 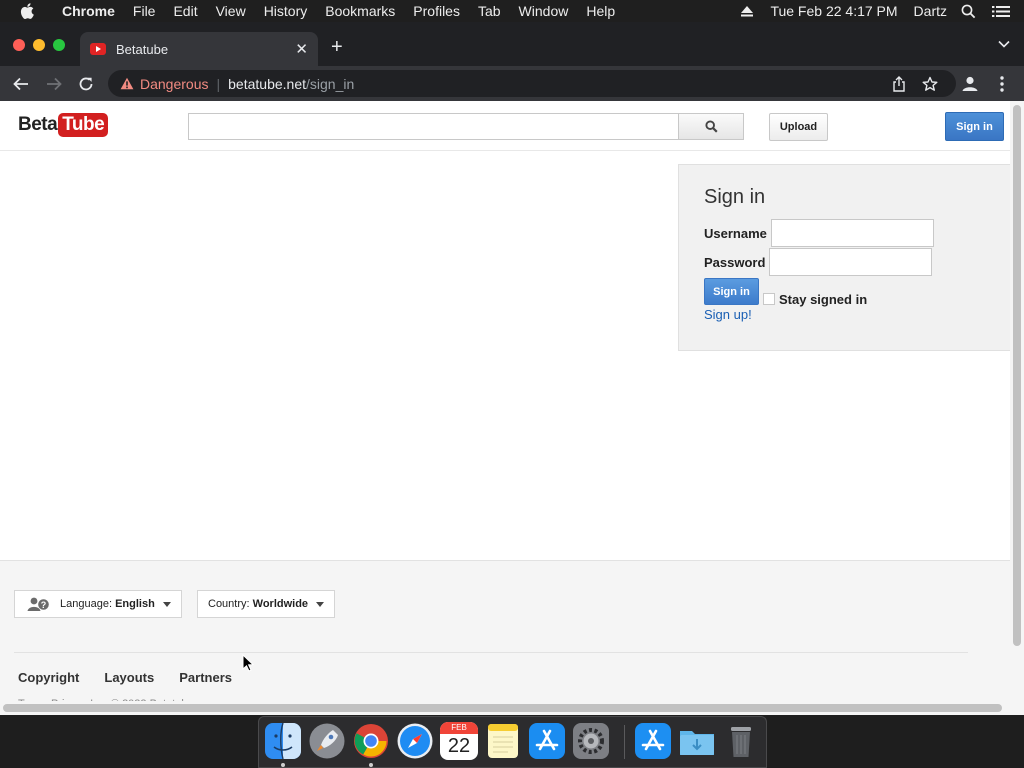 What do you see at coordinates (320, 604) in the screenshot?
I see `country-dropdown-arrow-icon` at bounding box center [320, 604].